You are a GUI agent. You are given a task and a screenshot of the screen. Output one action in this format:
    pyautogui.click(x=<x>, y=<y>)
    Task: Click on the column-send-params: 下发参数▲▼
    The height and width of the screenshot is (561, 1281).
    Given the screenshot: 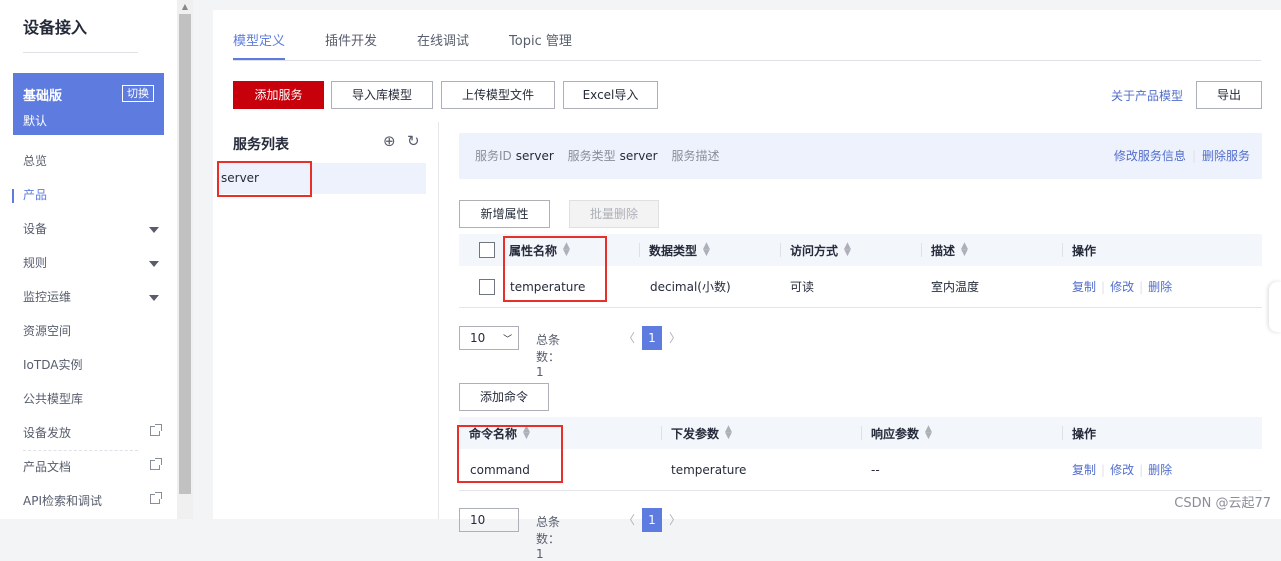 What is the action you would take?
    pyautogui.click(x=702, y=433)
    